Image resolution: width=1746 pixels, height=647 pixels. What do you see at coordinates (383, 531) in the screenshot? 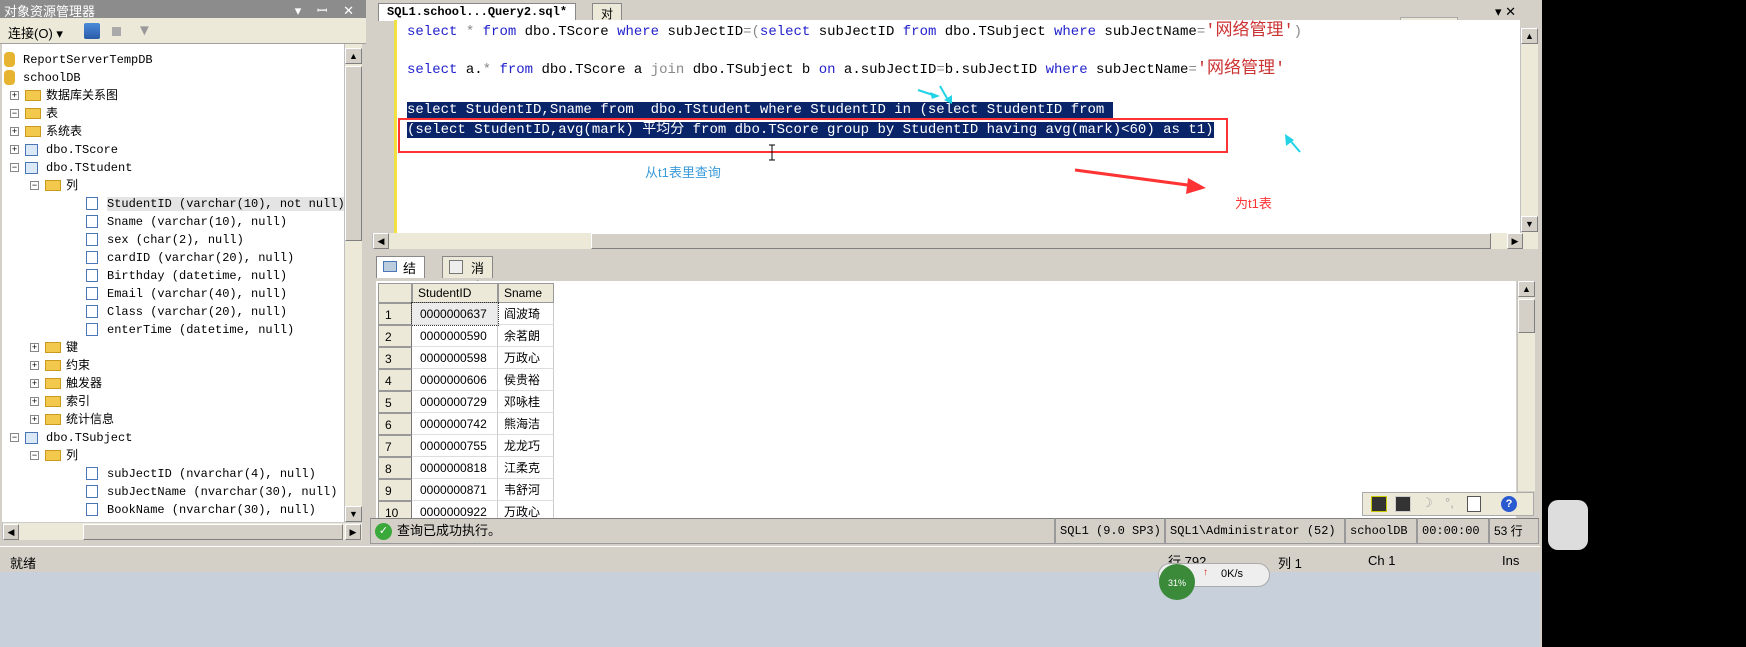
I see `success-check-icon: ✓` at bounding box center [383, 531].